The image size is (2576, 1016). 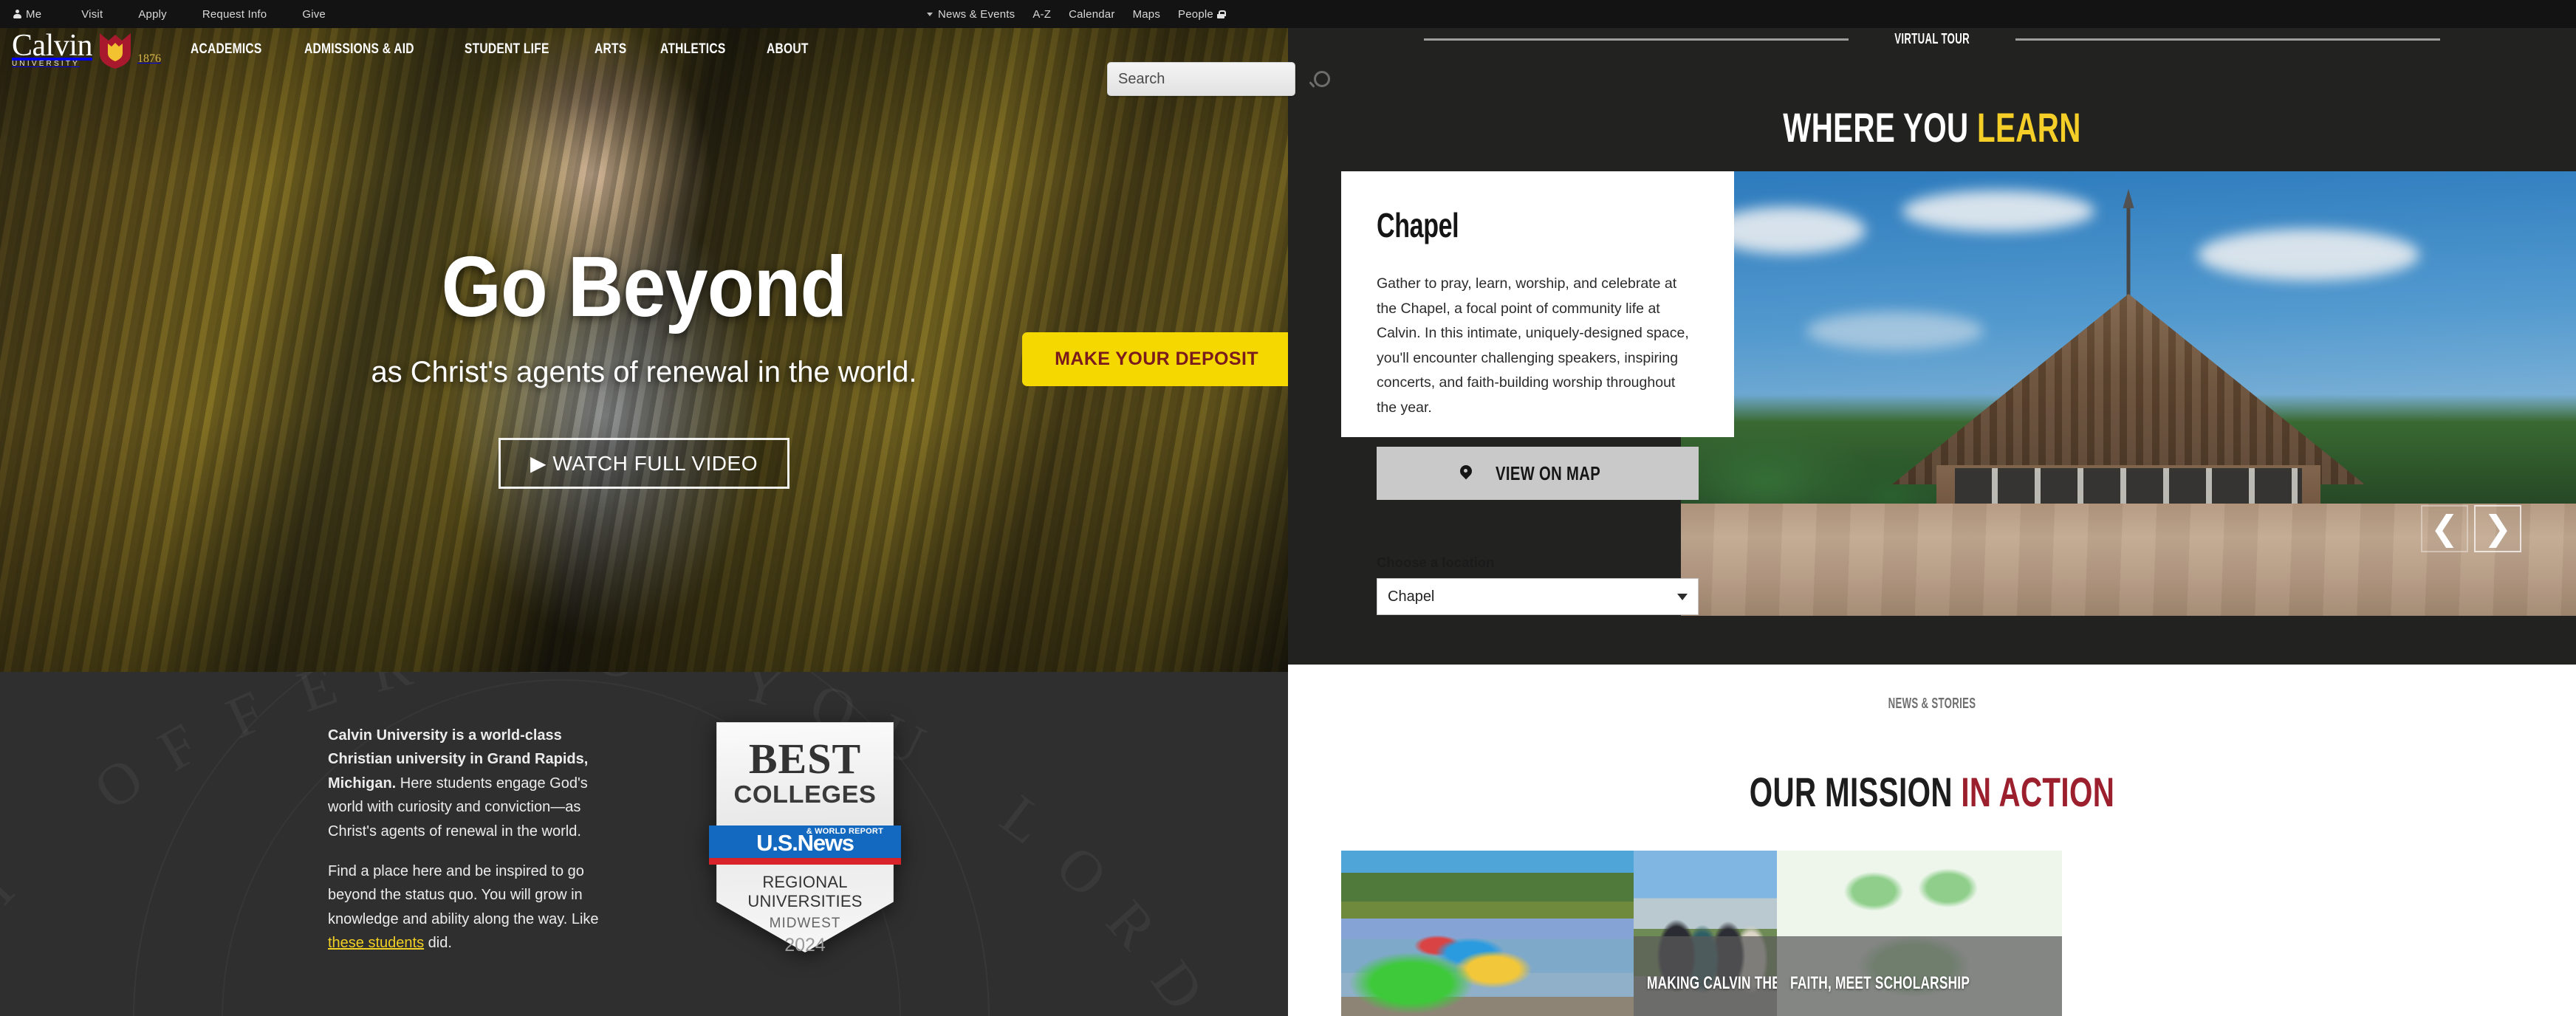 I want to click on location-title: Chapel, so click(x=1418, y=225).